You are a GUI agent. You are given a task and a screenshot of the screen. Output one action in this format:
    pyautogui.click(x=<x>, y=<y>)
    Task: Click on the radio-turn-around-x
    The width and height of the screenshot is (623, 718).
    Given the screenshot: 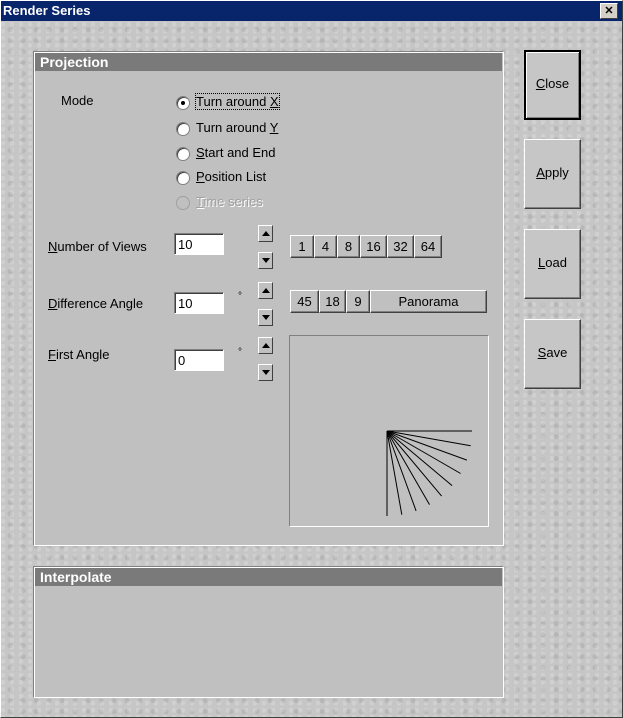 What is the action you would take?
    pyautogui.click(x=183, y=103)
    